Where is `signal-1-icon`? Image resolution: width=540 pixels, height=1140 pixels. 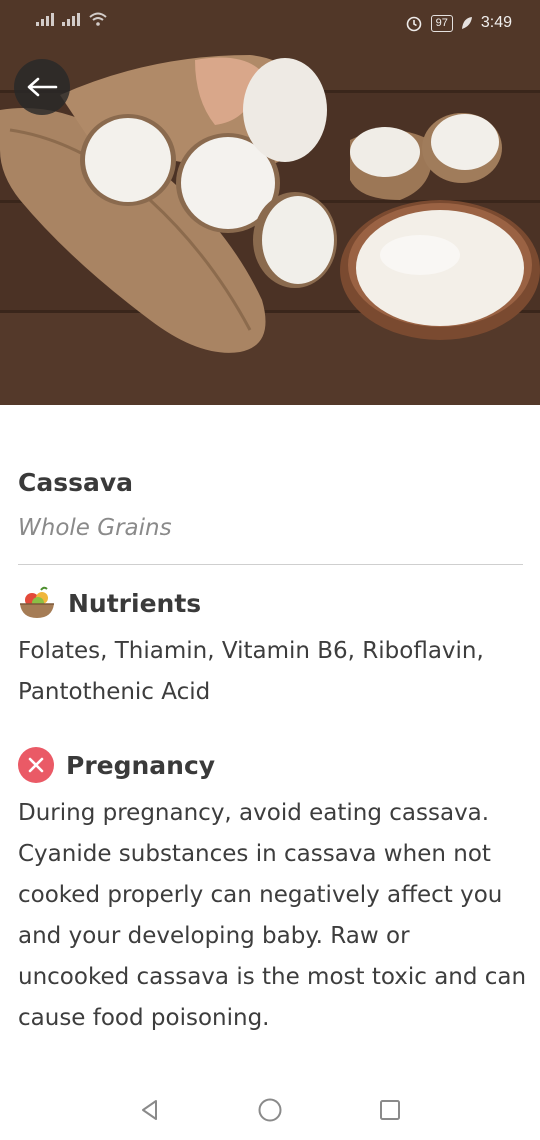 signal-1-icon is located at coordinates (45, 19).